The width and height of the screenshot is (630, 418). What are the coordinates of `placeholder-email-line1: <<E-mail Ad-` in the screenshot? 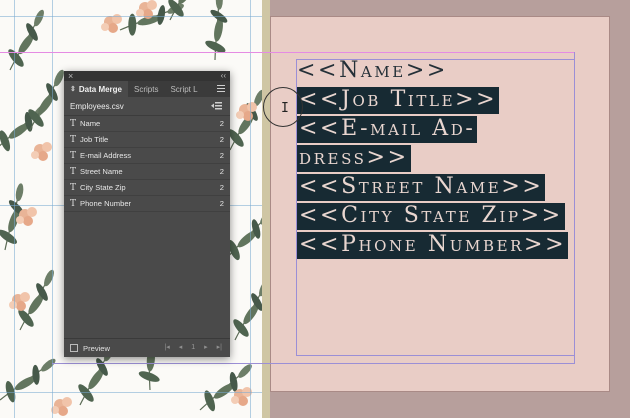 It's located at (437, 128).